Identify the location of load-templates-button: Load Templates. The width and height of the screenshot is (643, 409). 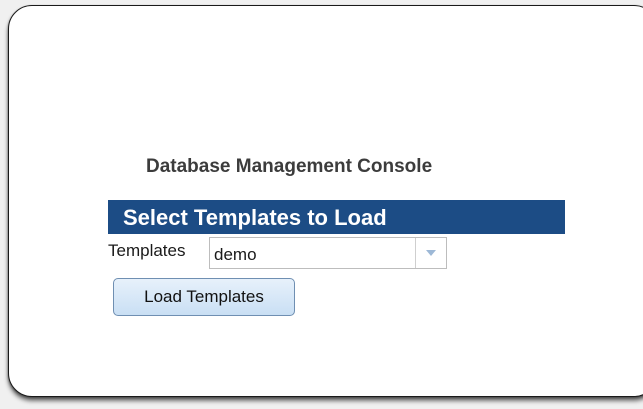
(204, 297).